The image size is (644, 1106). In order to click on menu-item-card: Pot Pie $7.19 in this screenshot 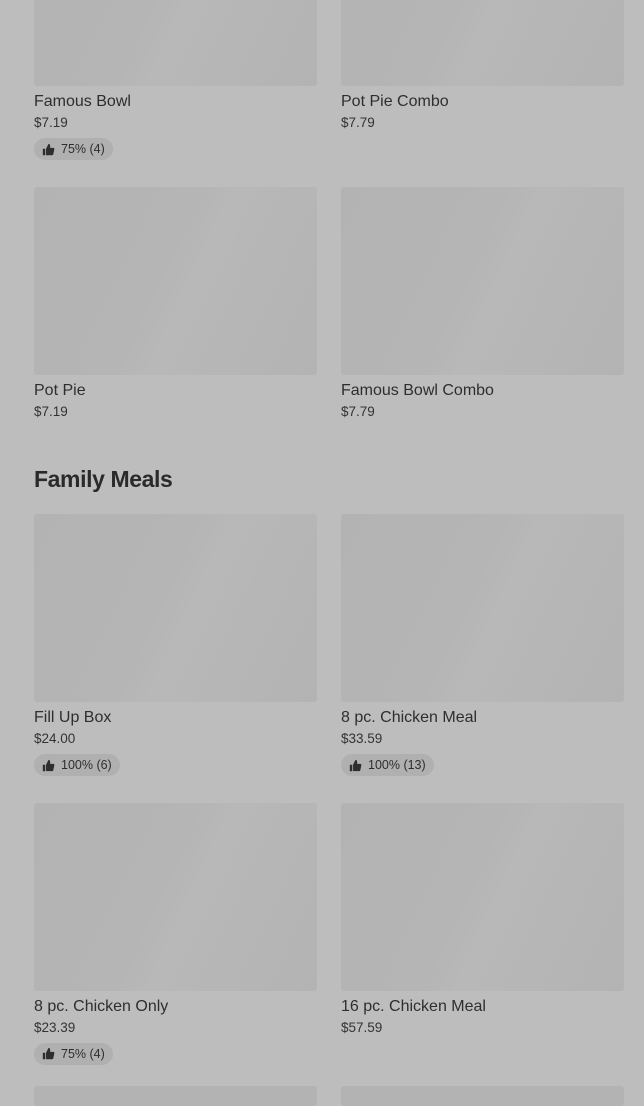, I will do `click(175, 303)`.